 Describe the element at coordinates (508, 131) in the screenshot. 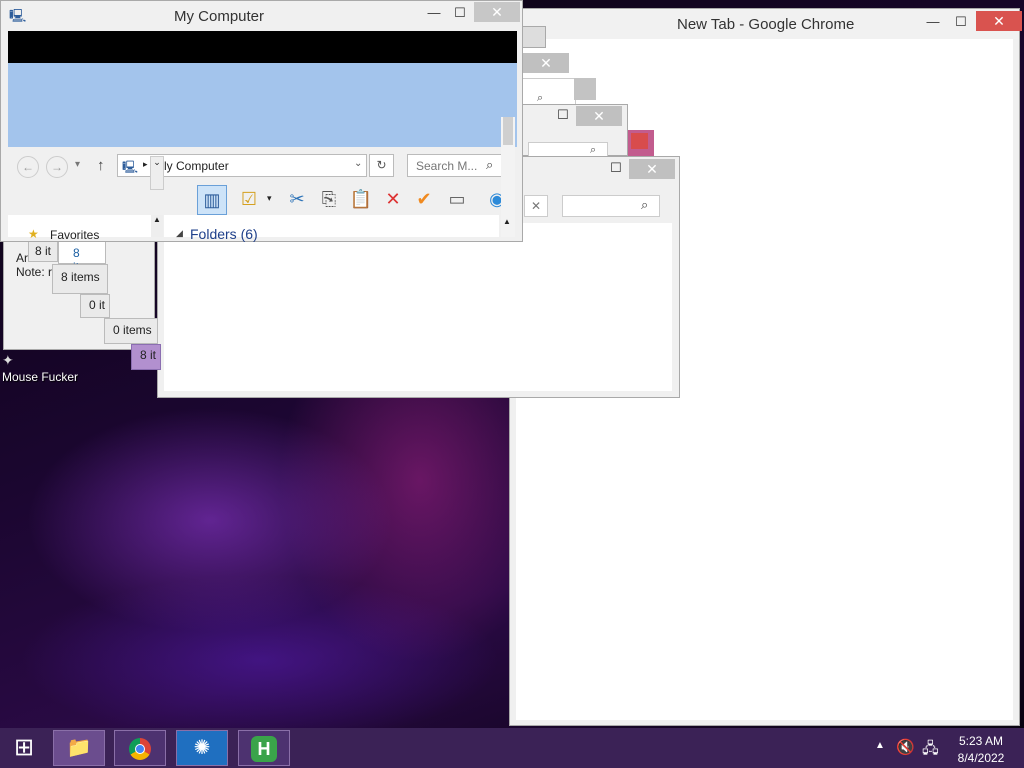

I see `scrollbar-thumb` at that location.